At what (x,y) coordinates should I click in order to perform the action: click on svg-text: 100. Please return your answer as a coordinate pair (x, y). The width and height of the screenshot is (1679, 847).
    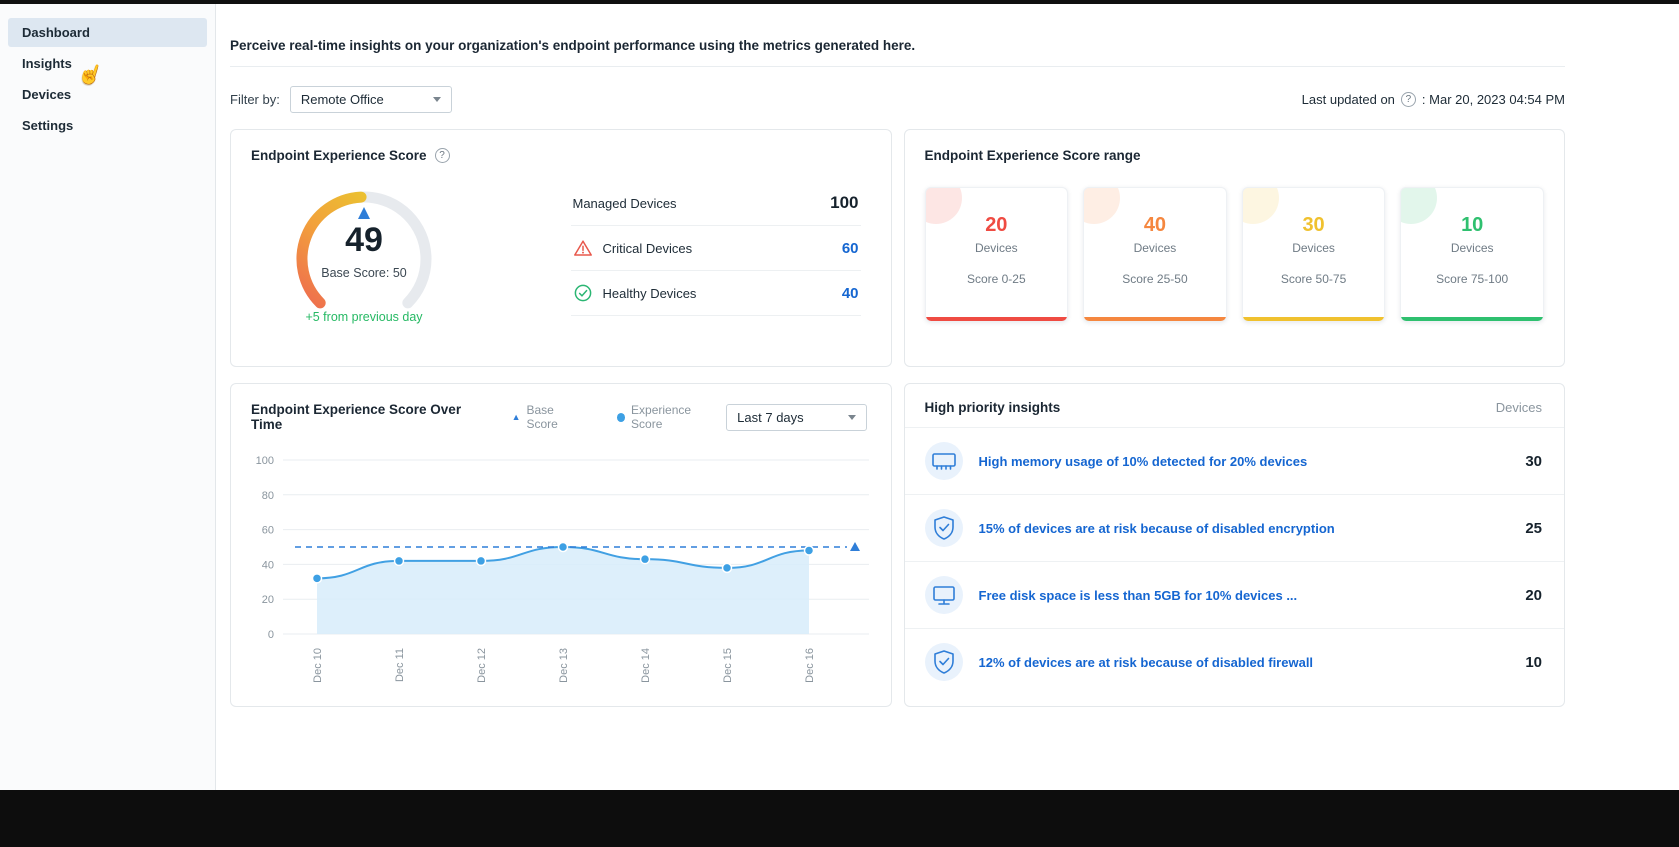
    Looking at the image, I should click on (265, 461).